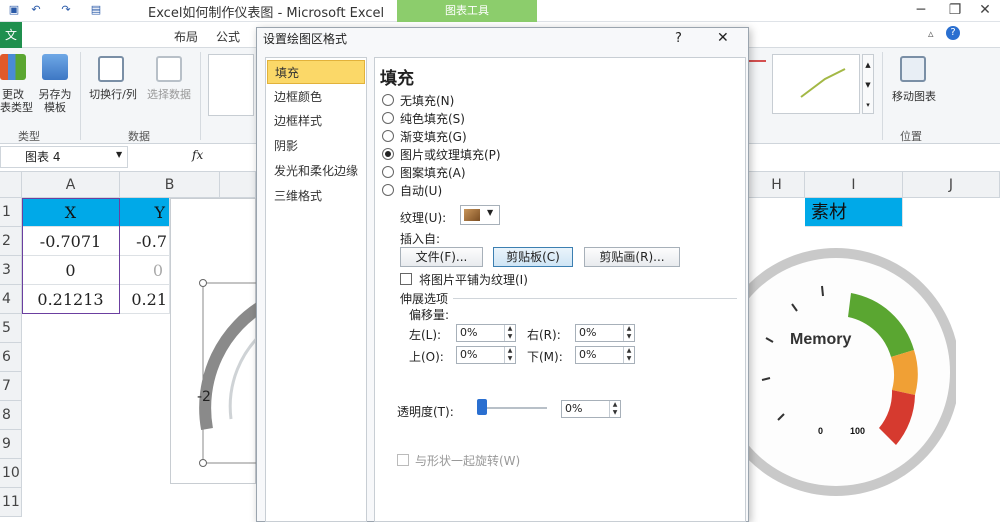  What do you see at coordinates (388, 118) in the screenshot?
I see `radio-solid-fill` at bounding box center [388, 118].